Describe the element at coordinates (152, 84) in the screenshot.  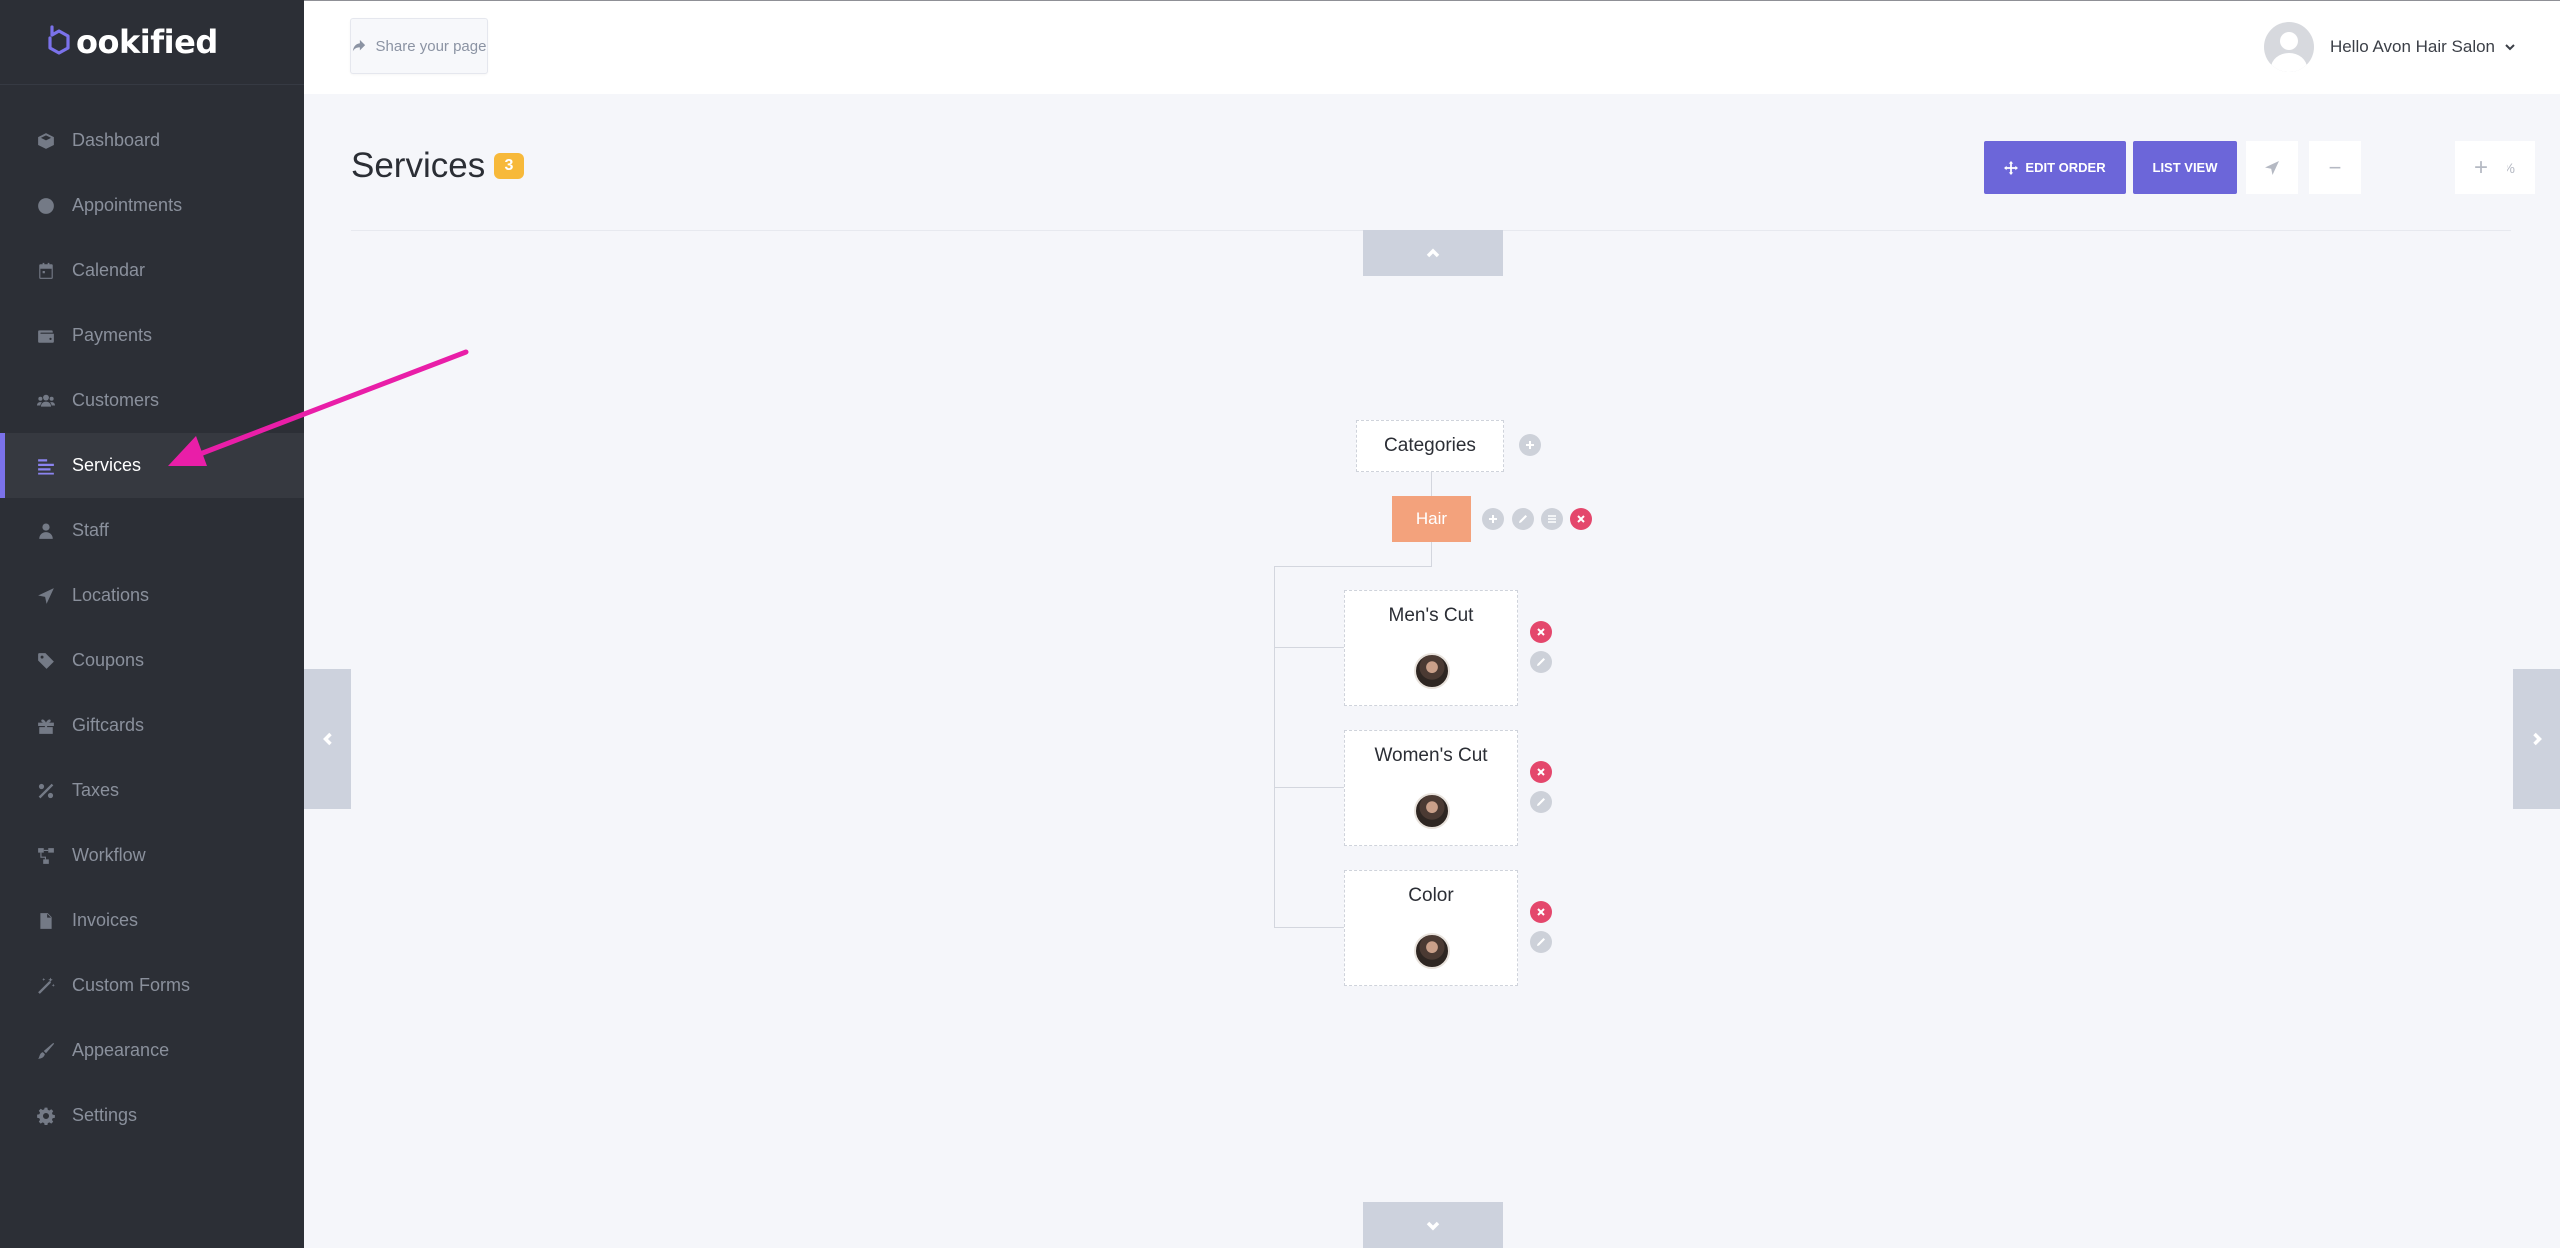
I see `sidebar-divider` at that location.